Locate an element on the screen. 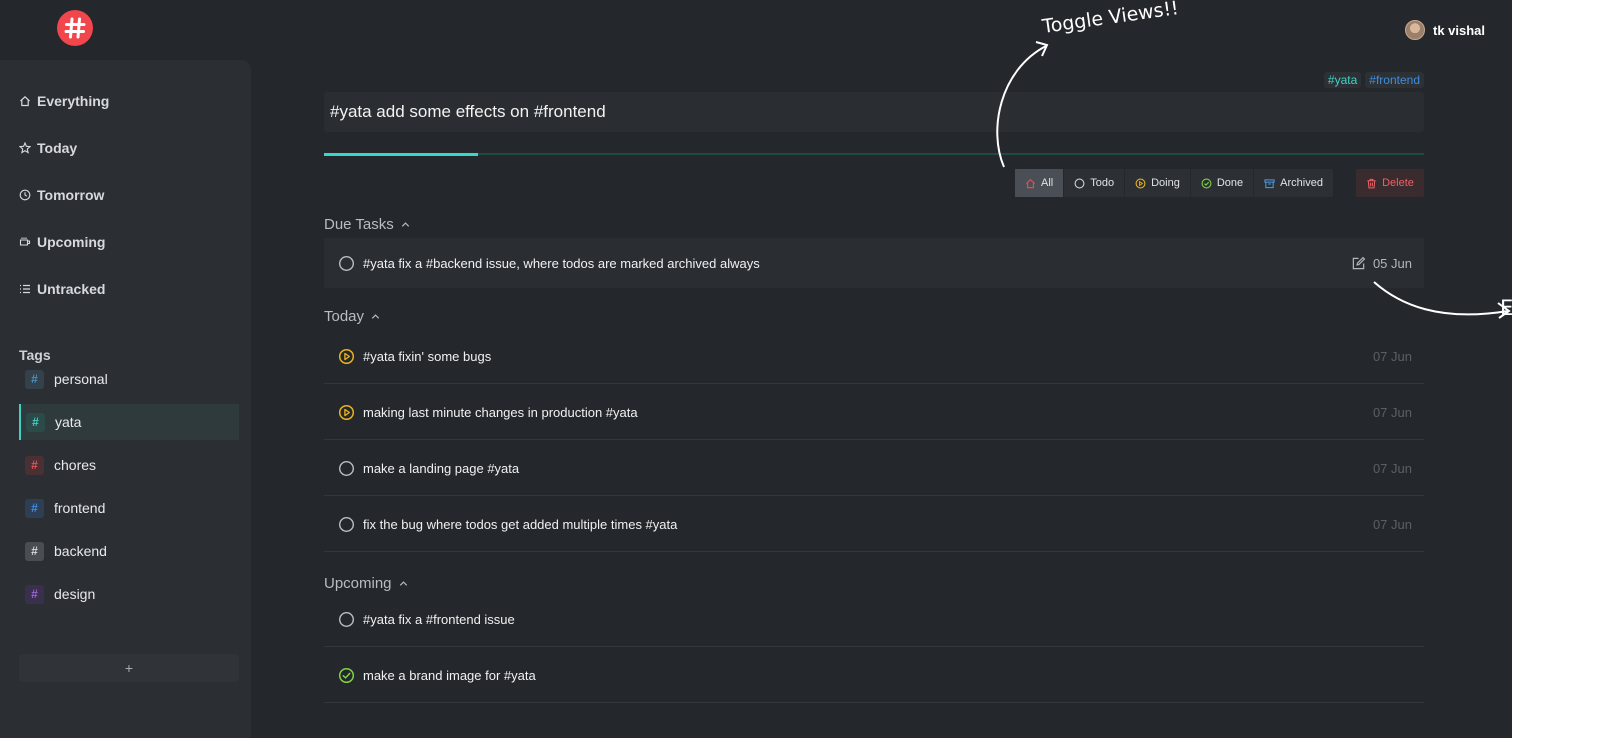 Image resolution: width=1600 pixels, height=738 pixels. tag-item-design: # design is located at coordinates (129, 594).